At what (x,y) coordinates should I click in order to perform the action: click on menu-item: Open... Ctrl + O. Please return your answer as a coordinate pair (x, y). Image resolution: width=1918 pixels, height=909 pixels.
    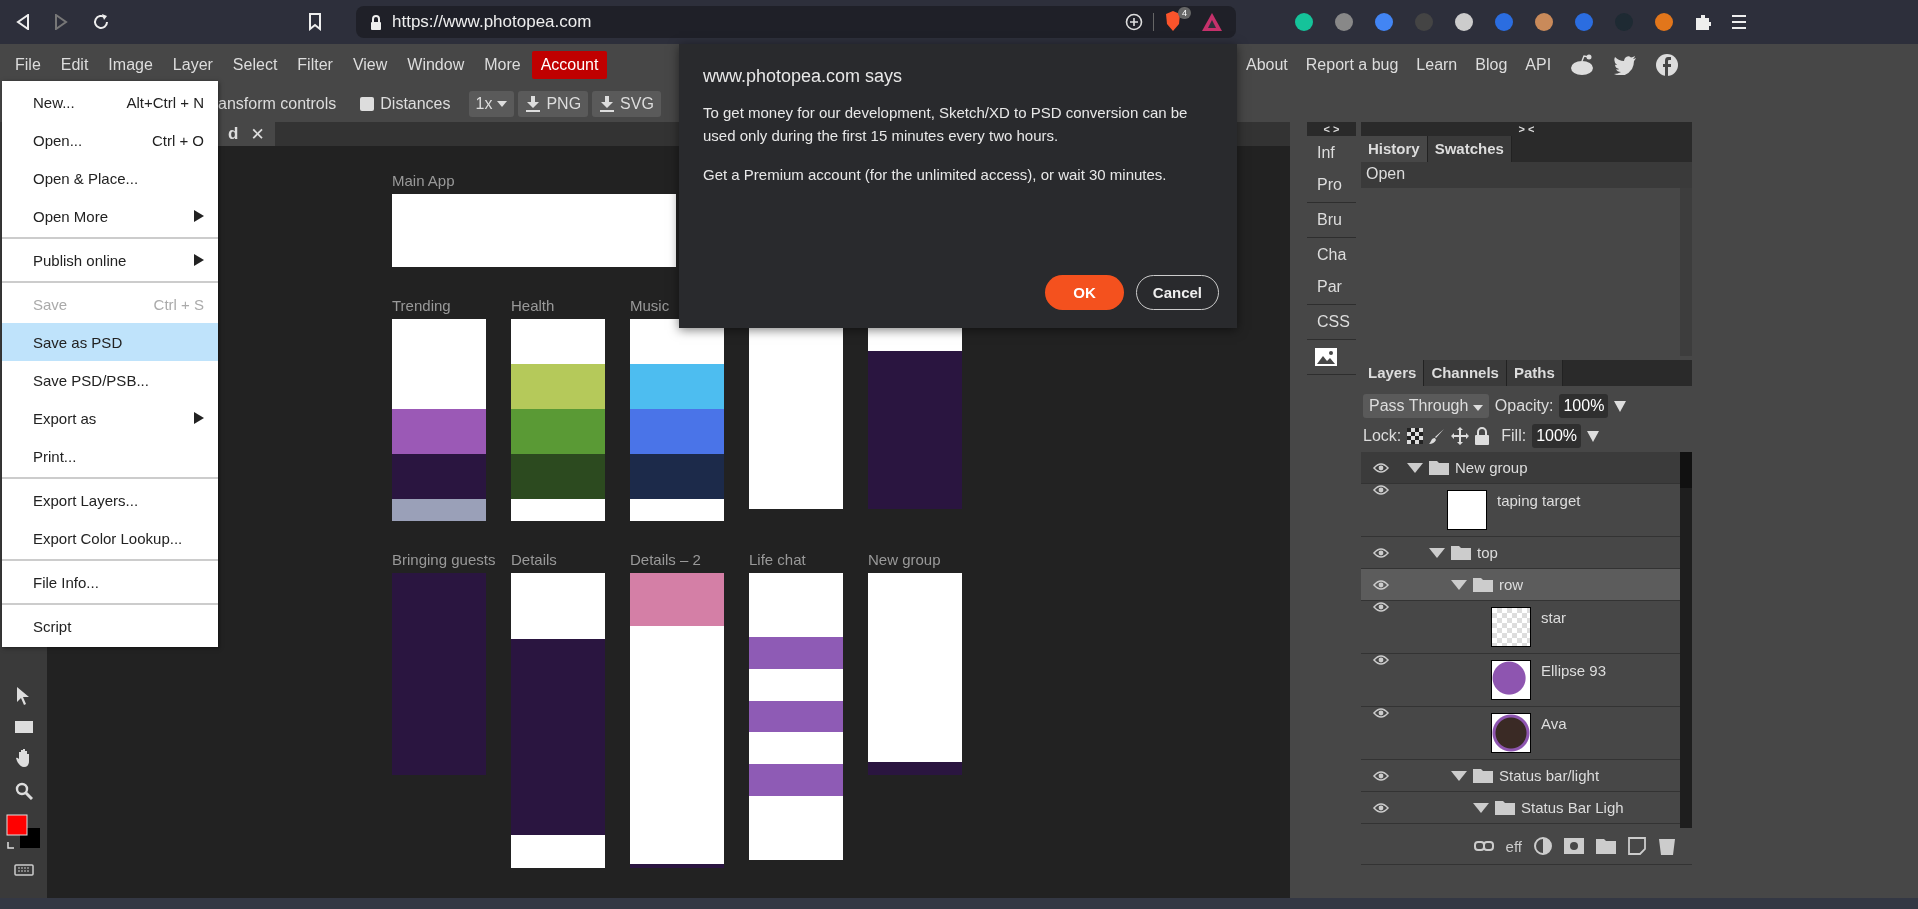
    Looking at the image, I should click on (110, 140).